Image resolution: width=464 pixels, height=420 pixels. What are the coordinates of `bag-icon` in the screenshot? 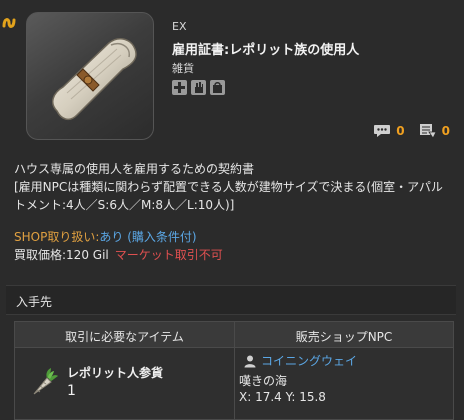 It's located at (217, 87).